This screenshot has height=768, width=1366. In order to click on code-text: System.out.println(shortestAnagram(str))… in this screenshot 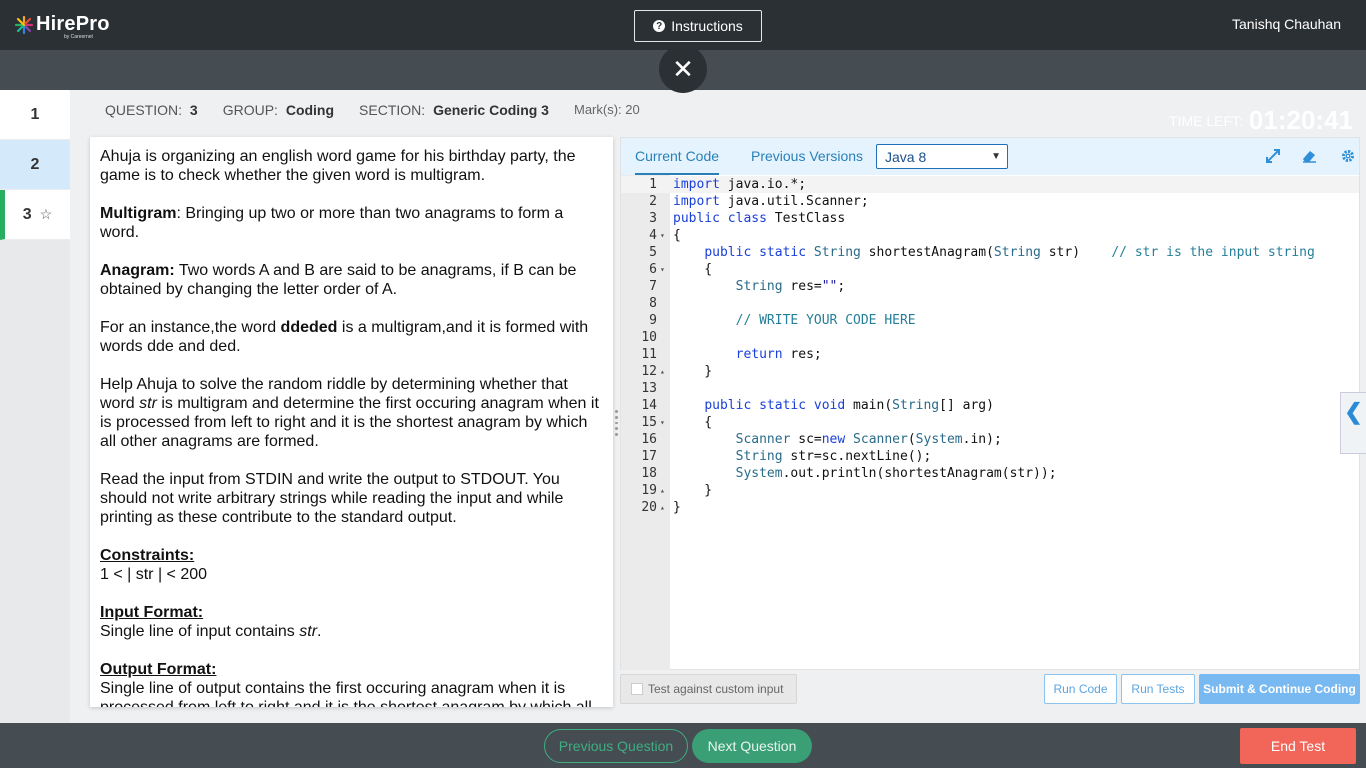, I will do `click(865, 473)`.